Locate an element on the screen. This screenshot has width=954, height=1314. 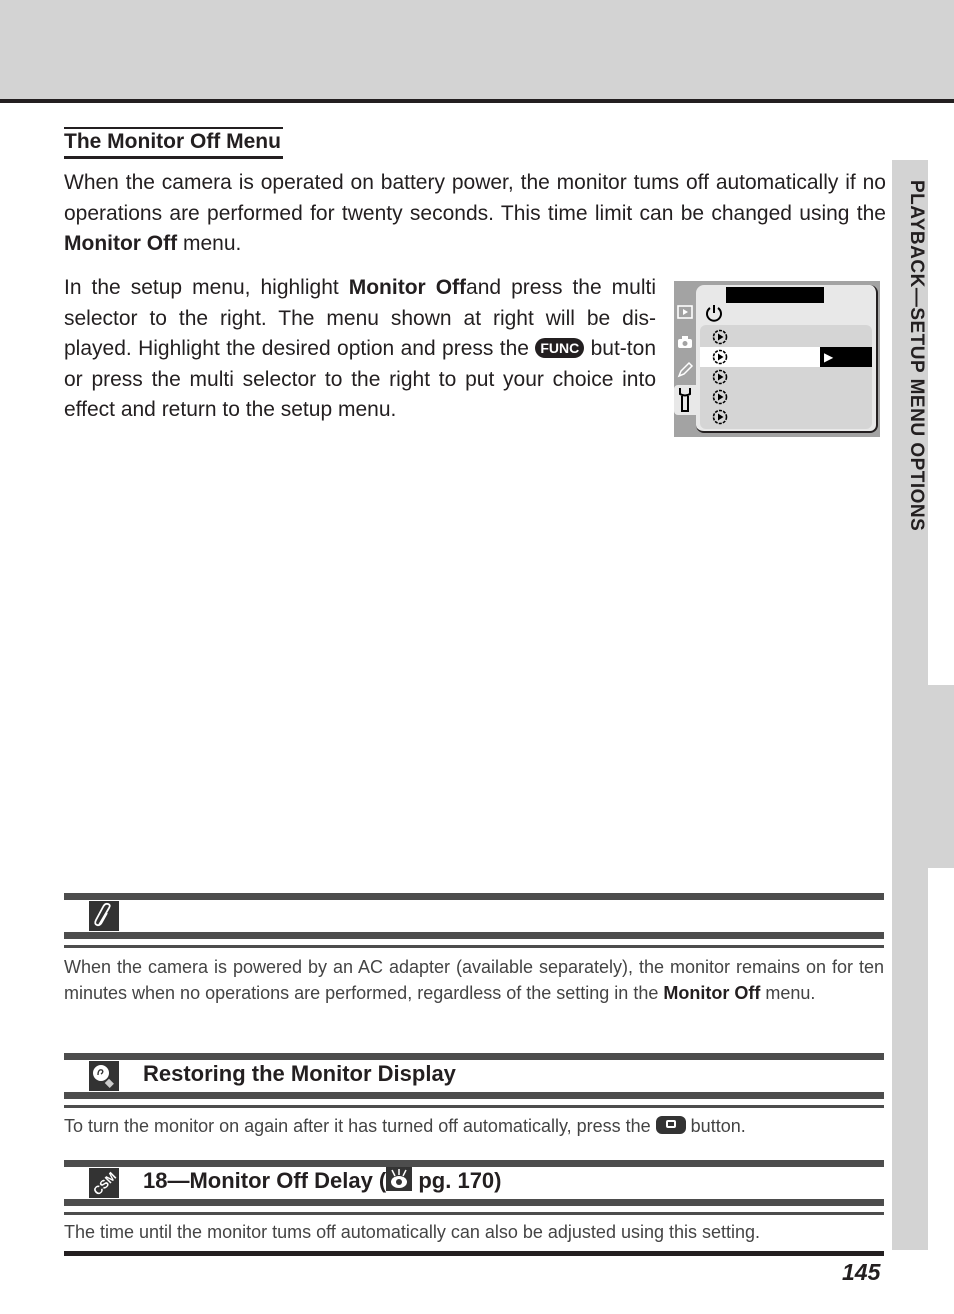
power-icon is located at coordinates (714, 313).